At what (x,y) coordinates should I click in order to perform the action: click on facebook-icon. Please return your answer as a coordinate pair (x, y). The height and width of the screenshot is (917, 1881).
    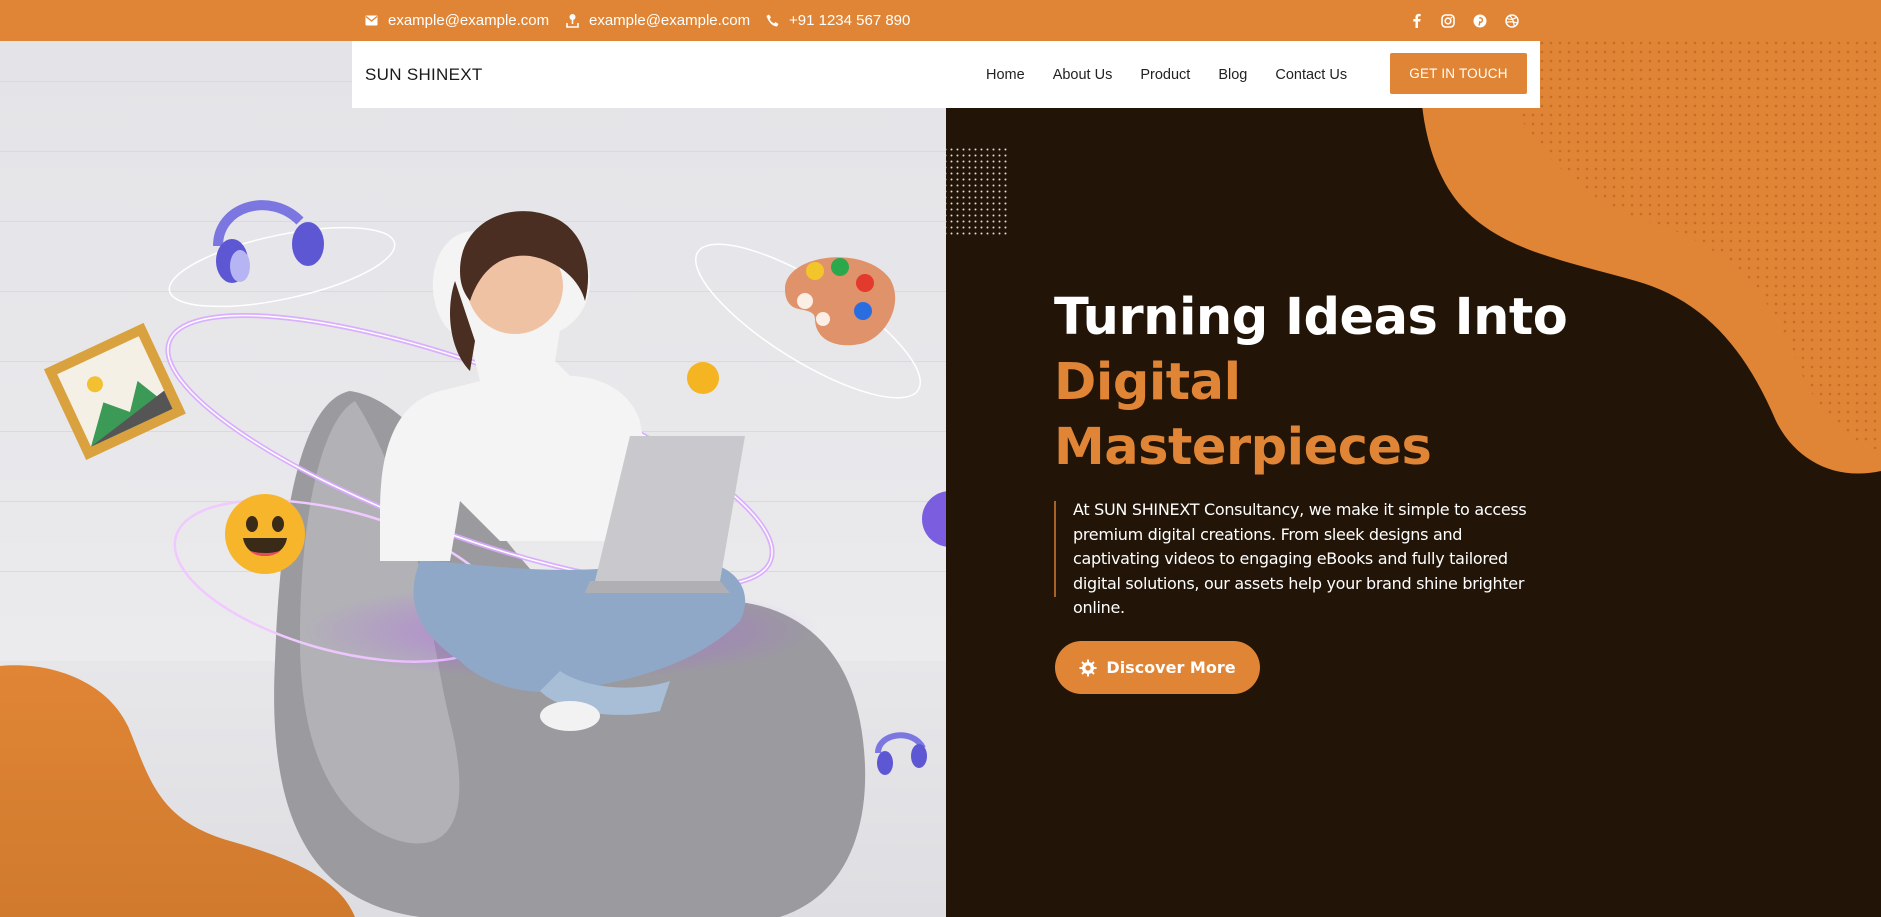
    Looking at the image, I should click on (1416, 21).